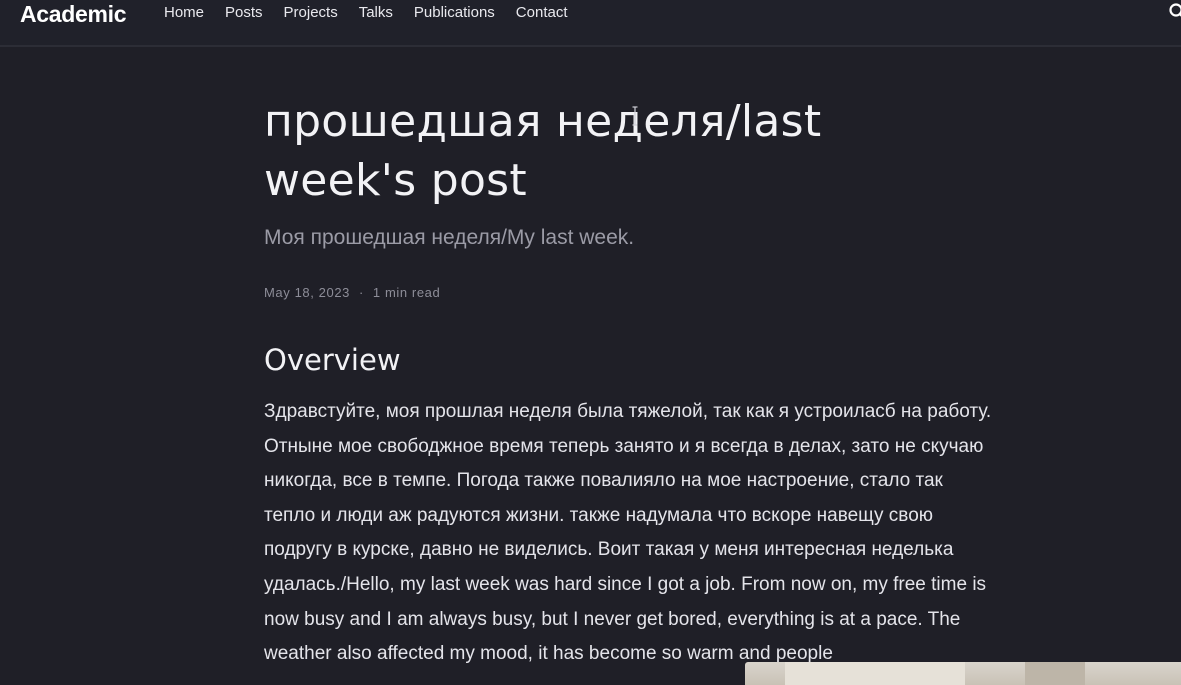  What do you see at coordinates (635, 116) in the screenshot?
I see `text-cursor-icon` at bounding box center [635, 116].